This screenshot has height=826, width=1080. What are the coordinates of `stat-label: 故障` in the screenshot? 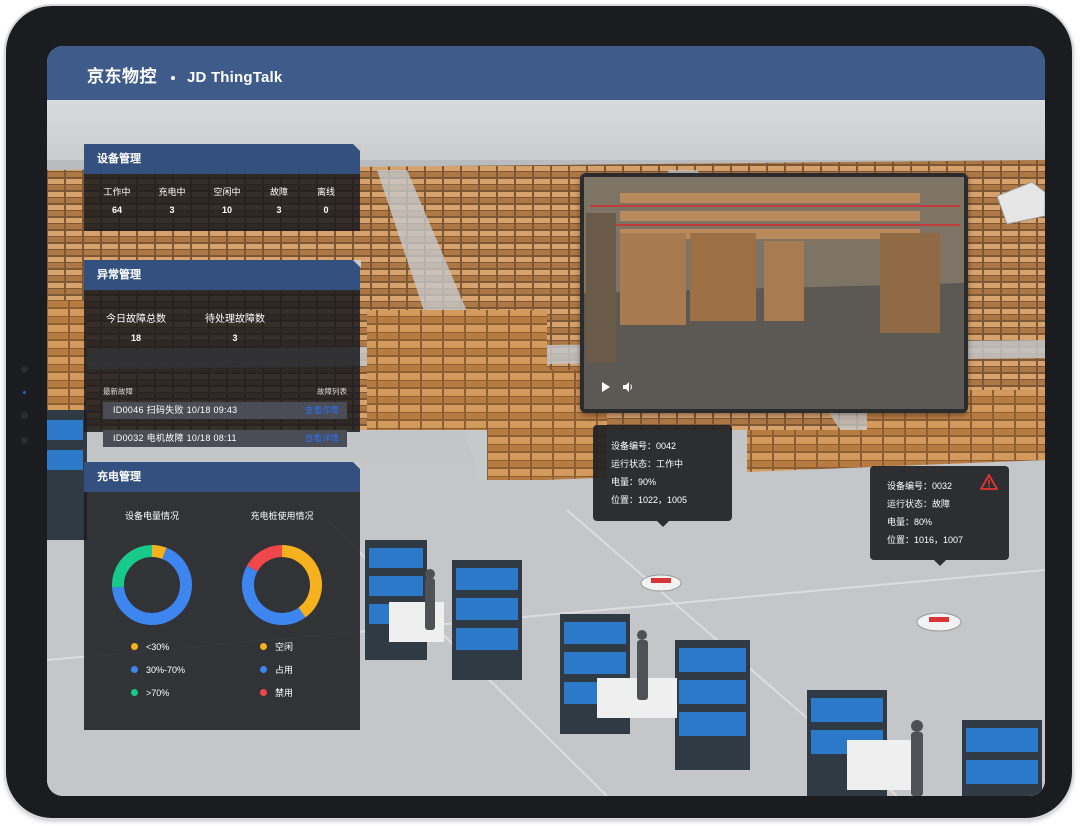 It's located at (278, 192).